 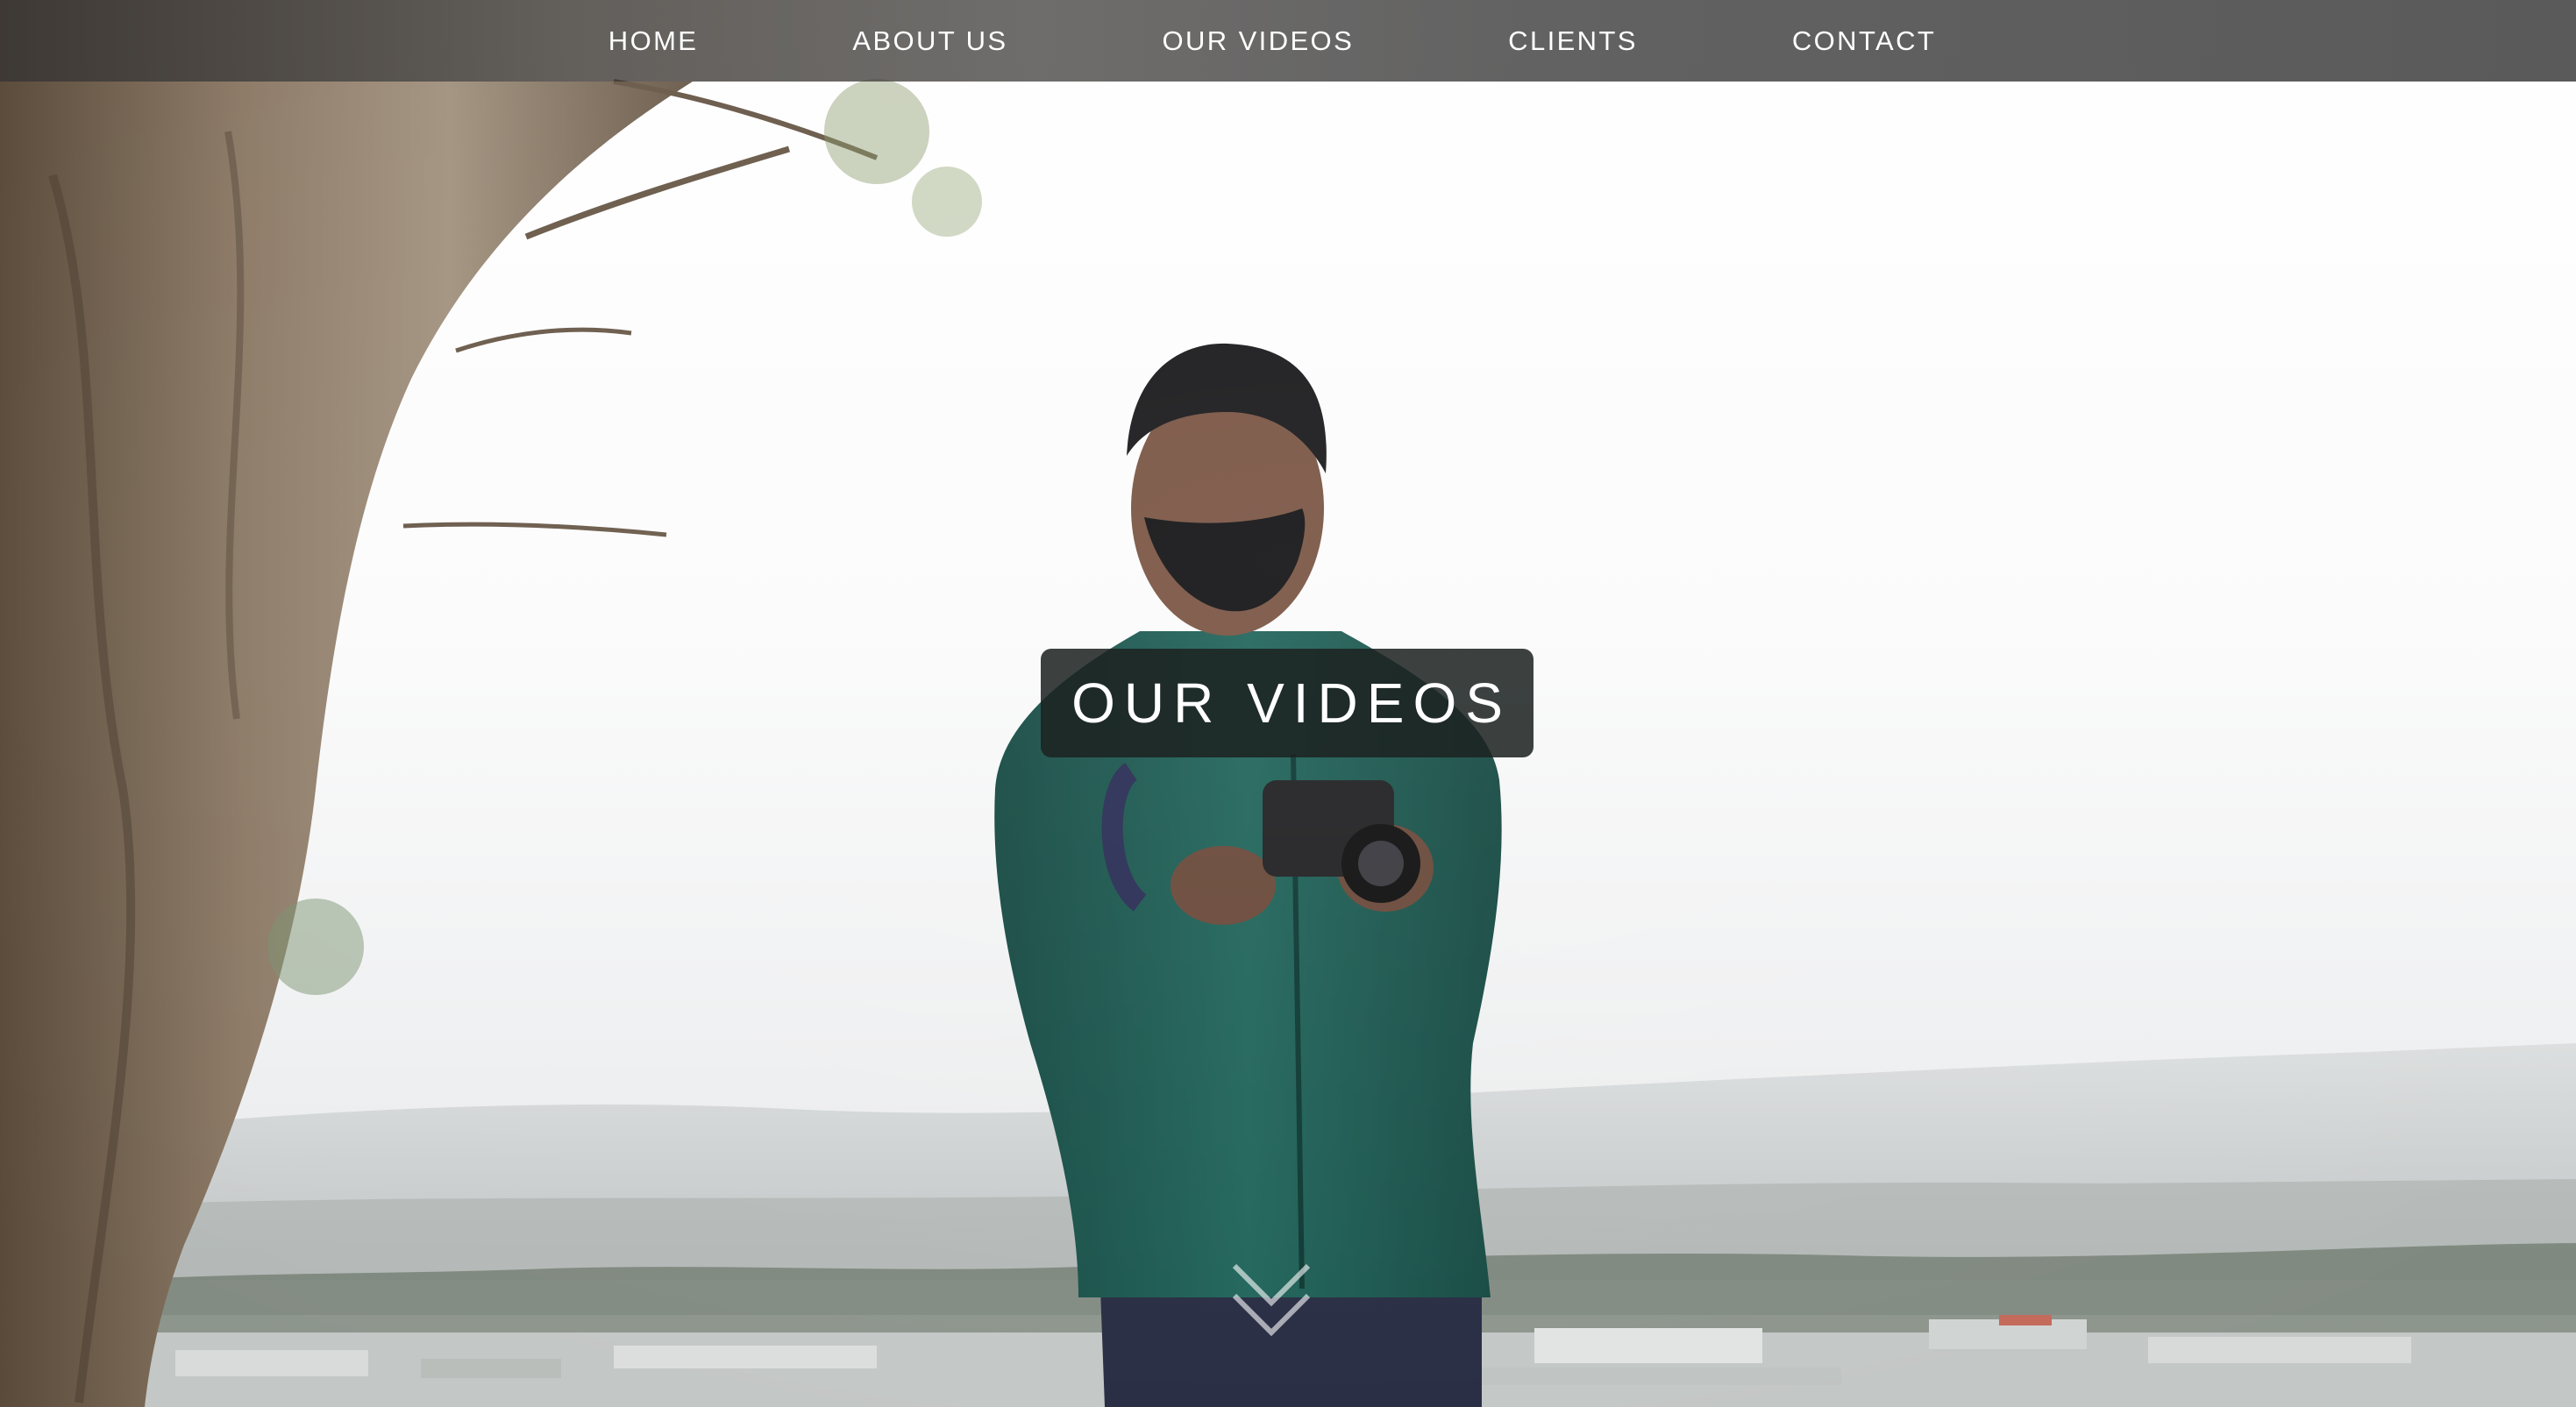 I want to click on scroll-down-chevrons, so click(x=1271, y=1300).